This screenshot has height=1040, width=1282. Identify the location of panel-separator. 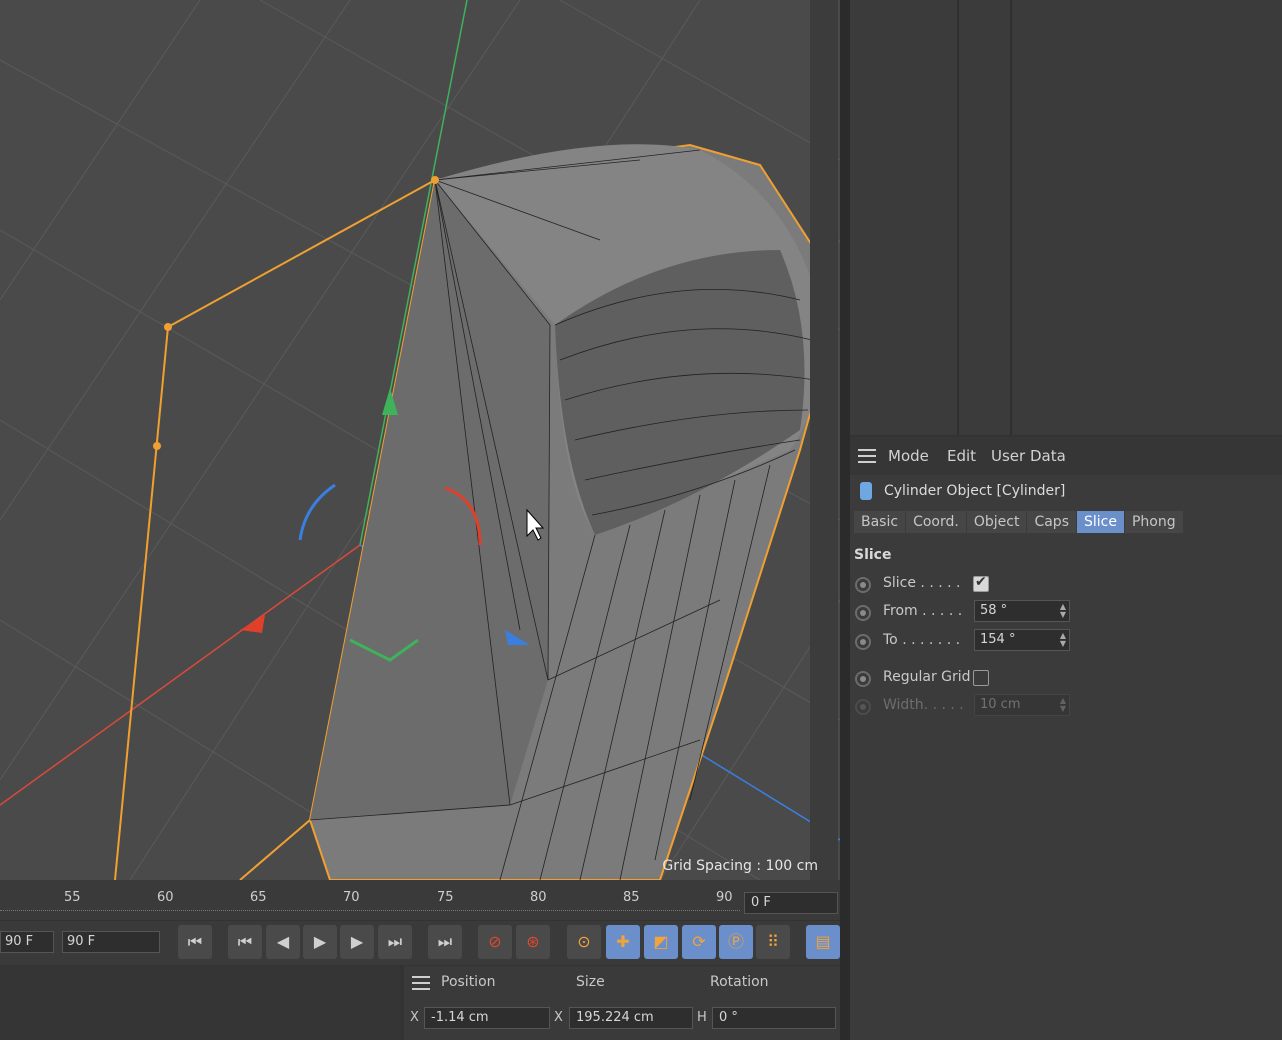
(845, 520).